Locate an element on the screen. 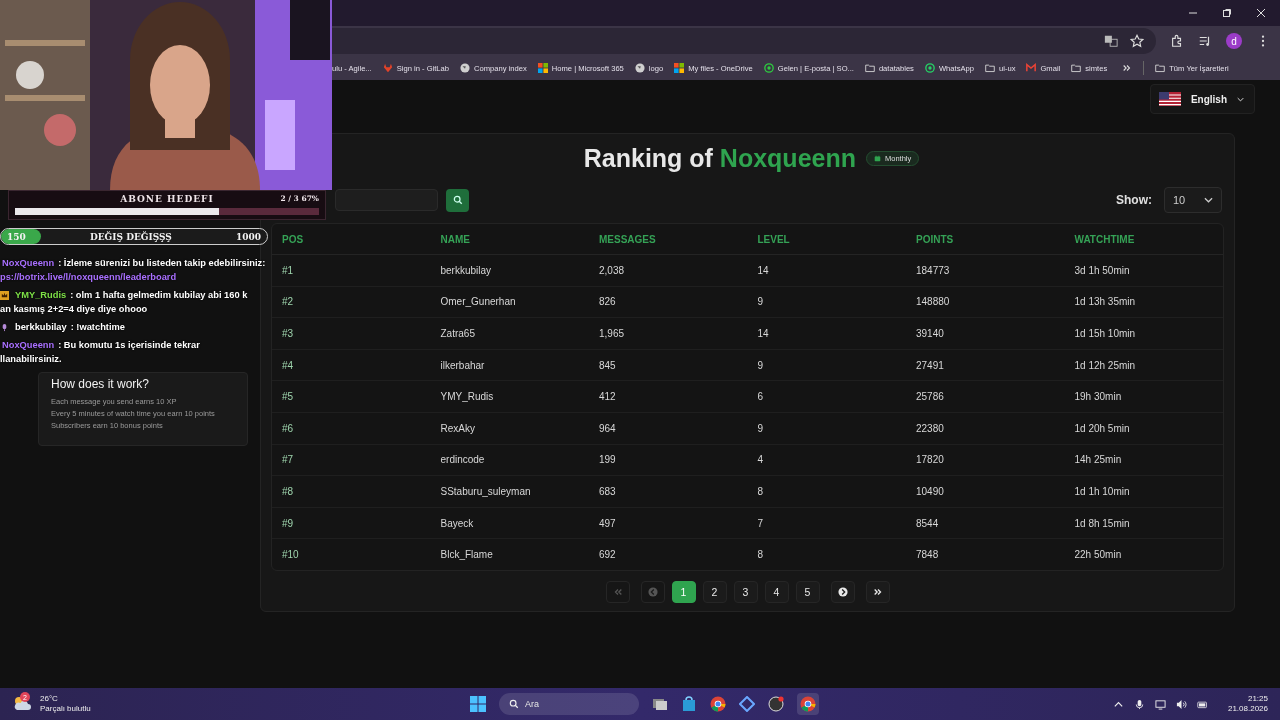  table-cell-text: 1,965 is located at coordinates (612, 334).